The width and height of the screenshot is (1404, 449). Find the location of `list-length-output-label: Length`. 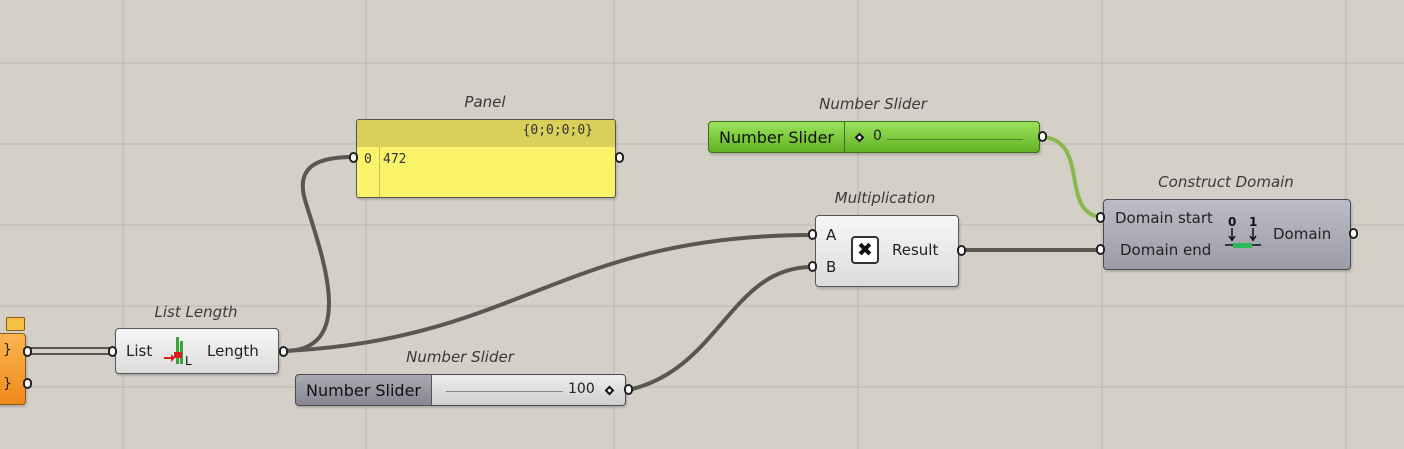

list-length-output-label: Length is located at coordinates (233, 351).